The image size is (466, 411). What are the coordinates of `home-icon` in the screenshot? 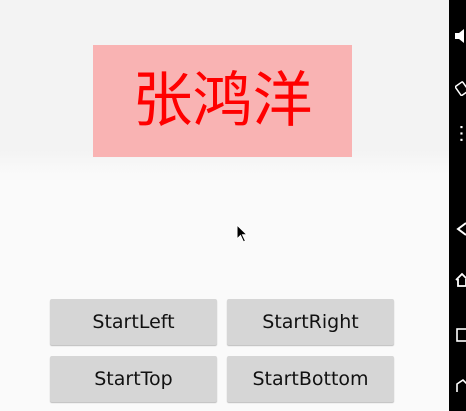 It's located at (460, 280).